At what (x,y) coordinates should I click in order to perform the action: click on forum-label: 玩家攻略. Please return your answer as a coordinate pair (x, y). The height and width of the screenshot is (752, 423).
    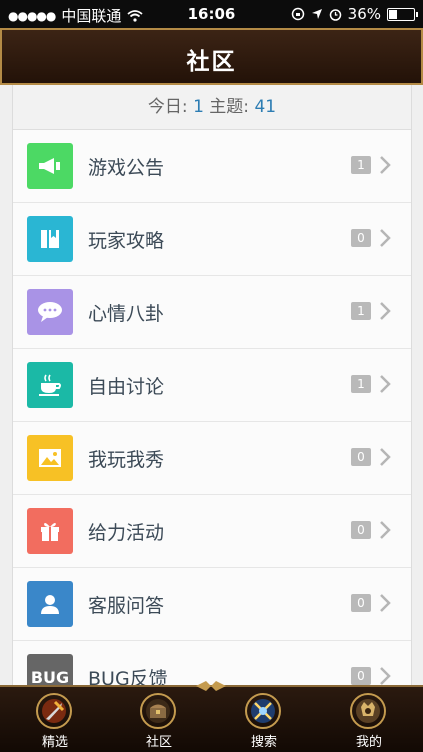
    Looking at the image, I should click on (126, 241).